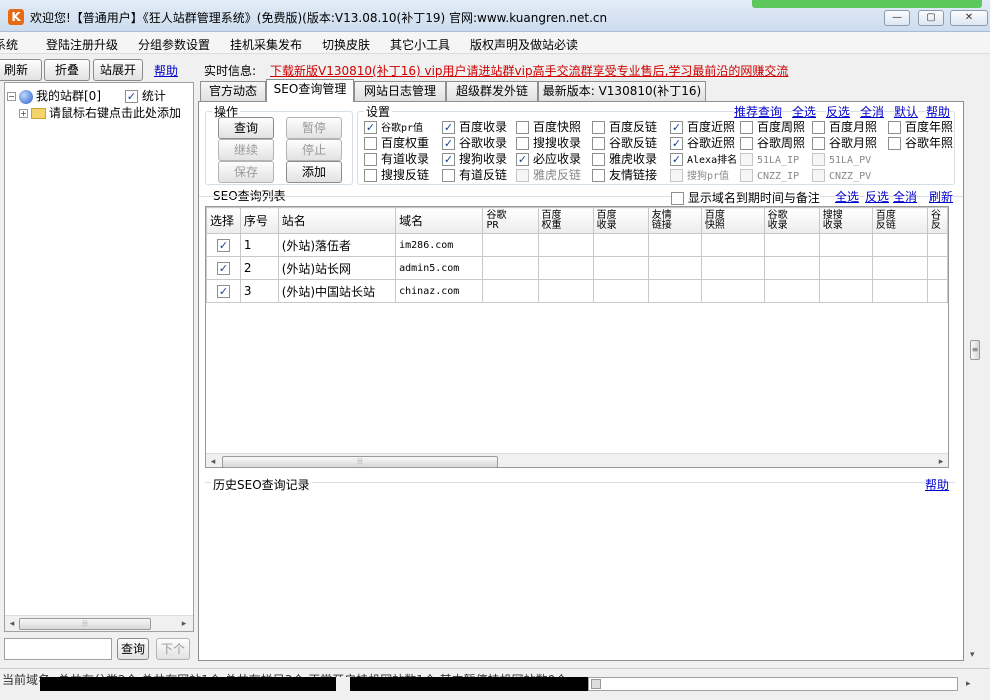 This screenshot has height=700, width=990. What do you see at coordinates (510, 220) in the screenshot?
I see `column-header: 谷歌 PR` at bounding box center [510, 220].